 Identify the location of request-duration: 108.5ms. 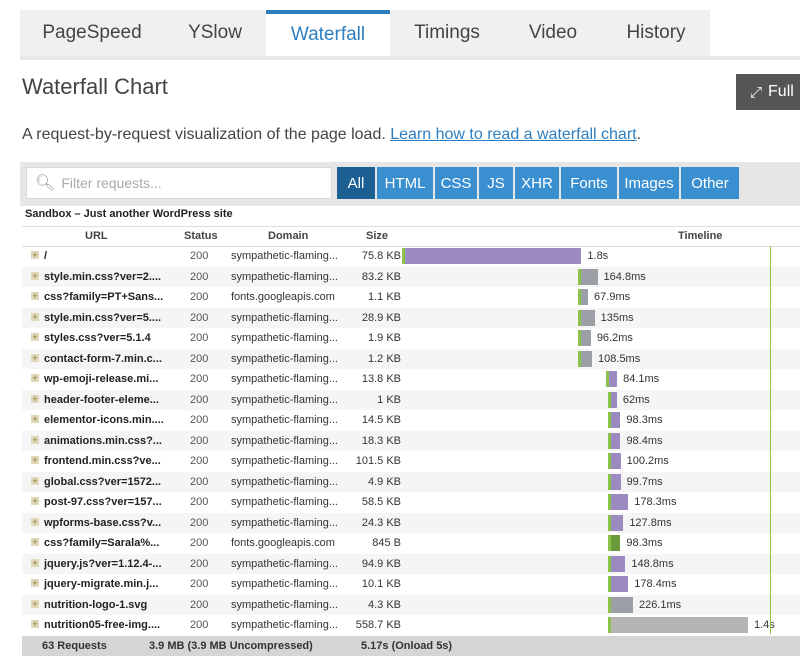
(619, 358).